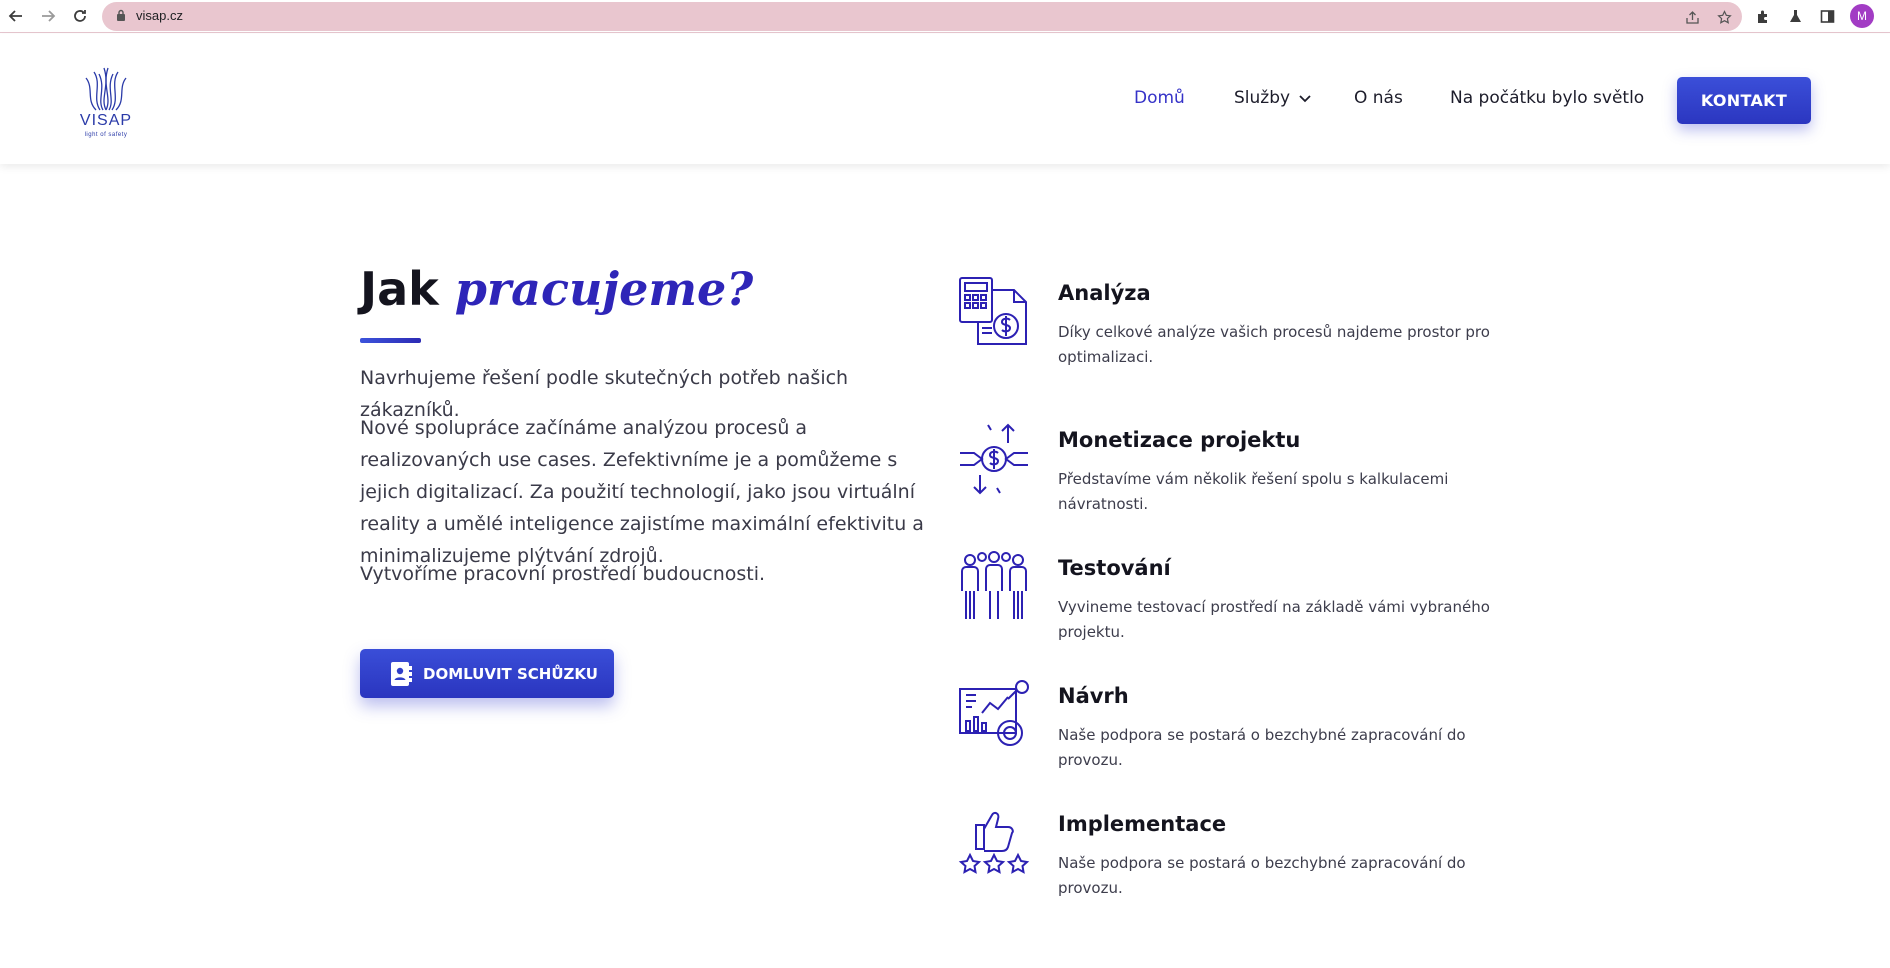  What do you see at coordinates (1305, 99) in the screenshot?
I see `chevron-down-icon` at bounding box center [1305, 99].